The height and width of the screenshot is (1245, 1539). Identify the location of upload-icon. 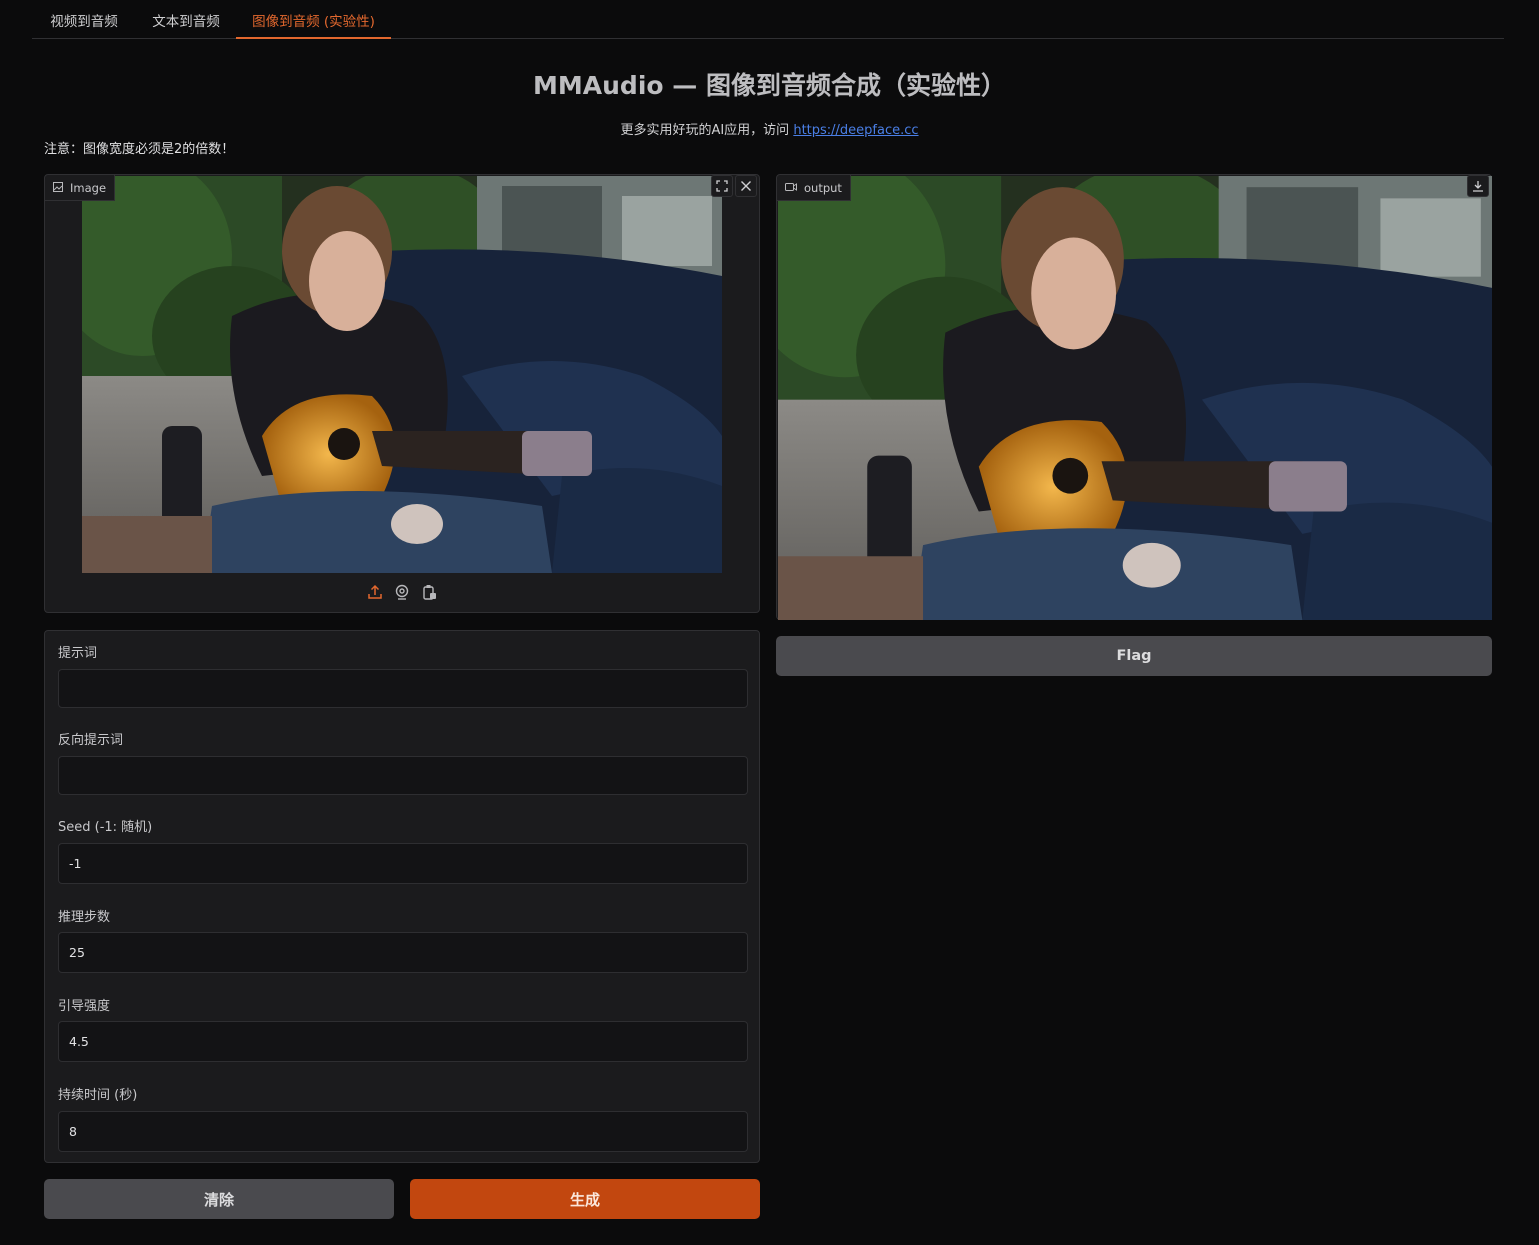
(375, 592).